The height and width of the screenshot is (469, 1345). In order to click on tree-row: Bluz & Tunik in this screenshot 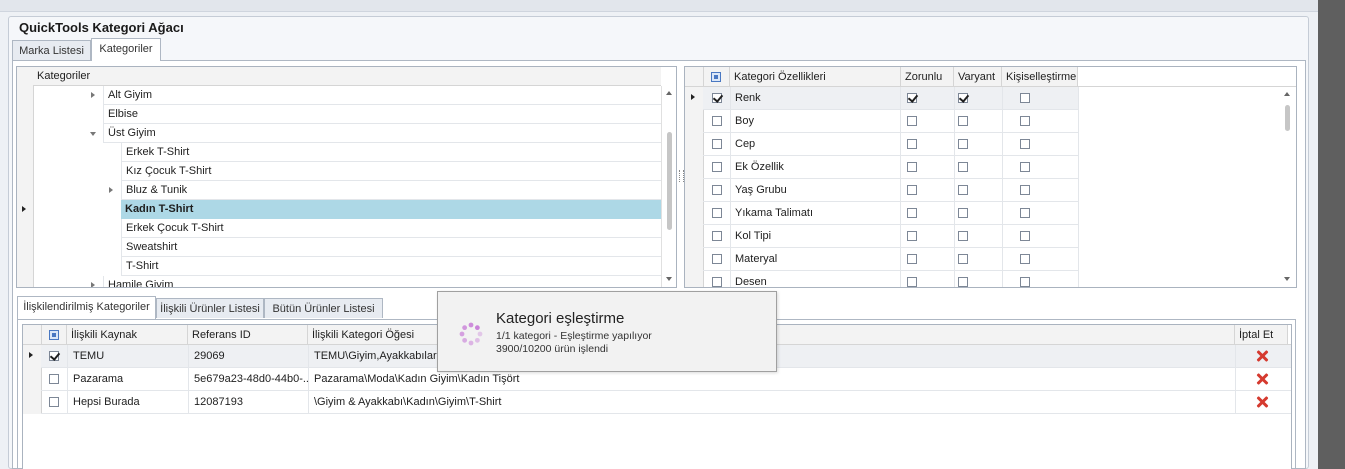, I will do `click(347, 190)`.